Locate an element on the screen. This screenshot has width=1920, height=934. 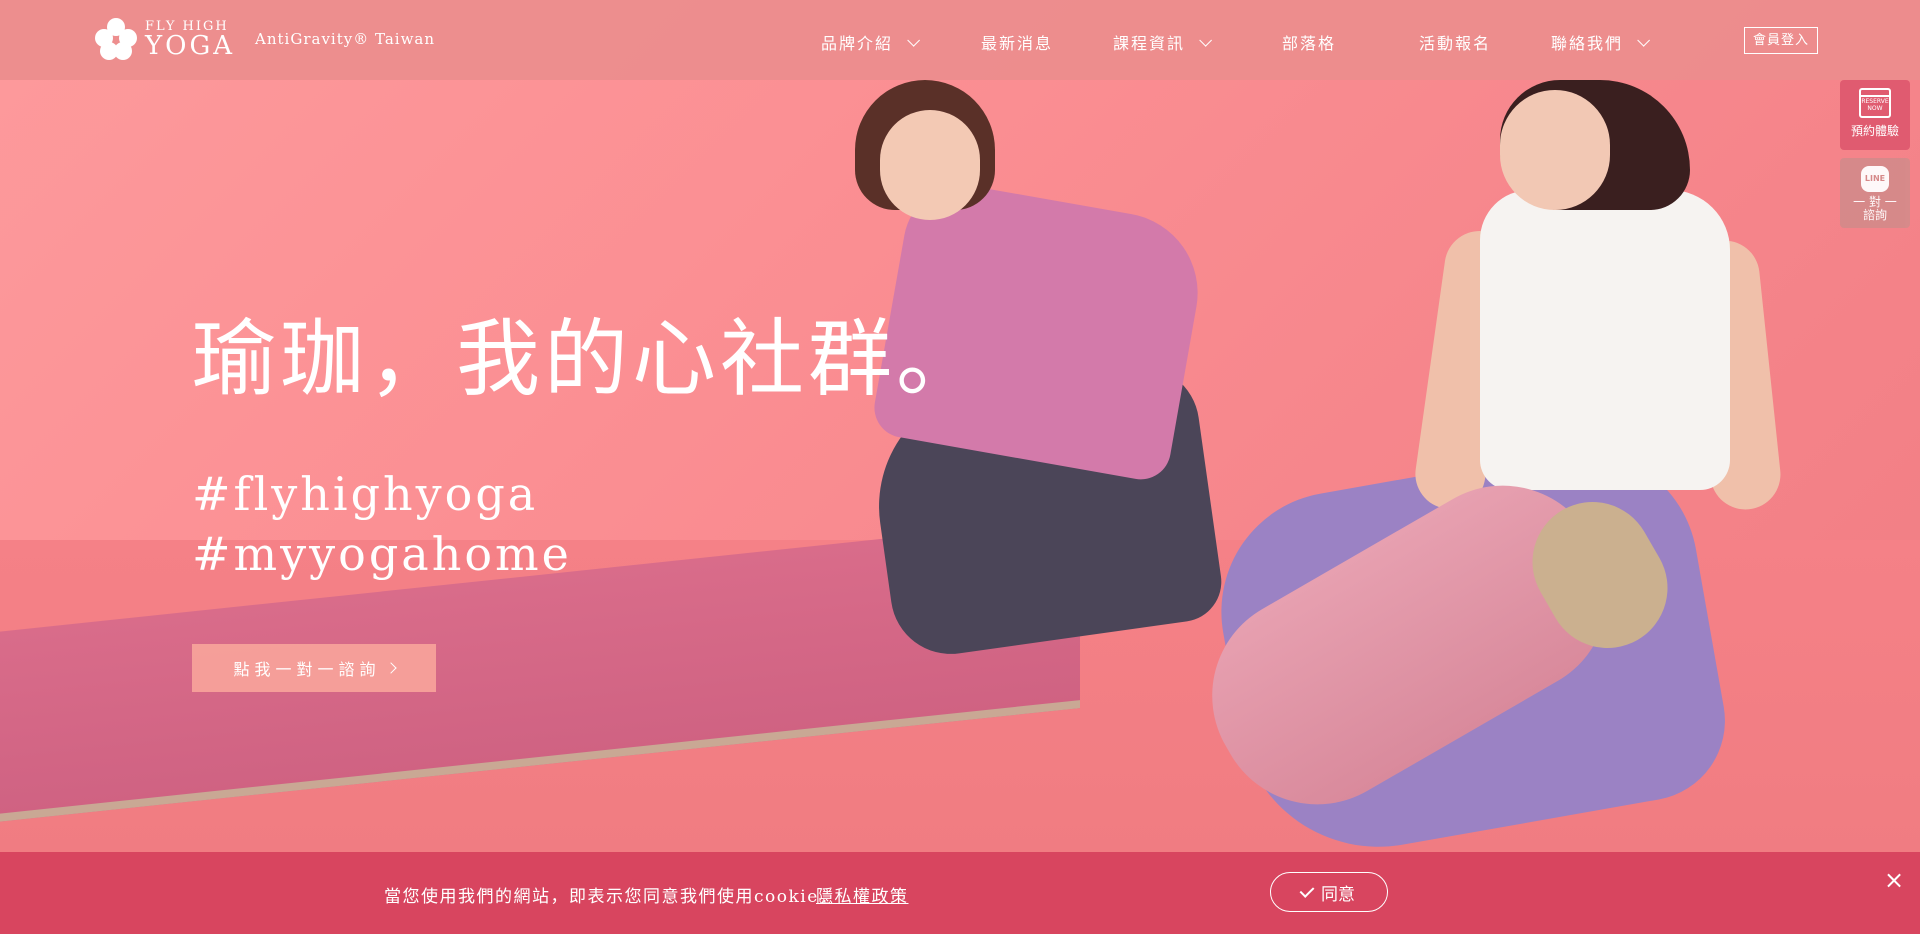
chevron-right-icon is located at coordinates (390, 668).